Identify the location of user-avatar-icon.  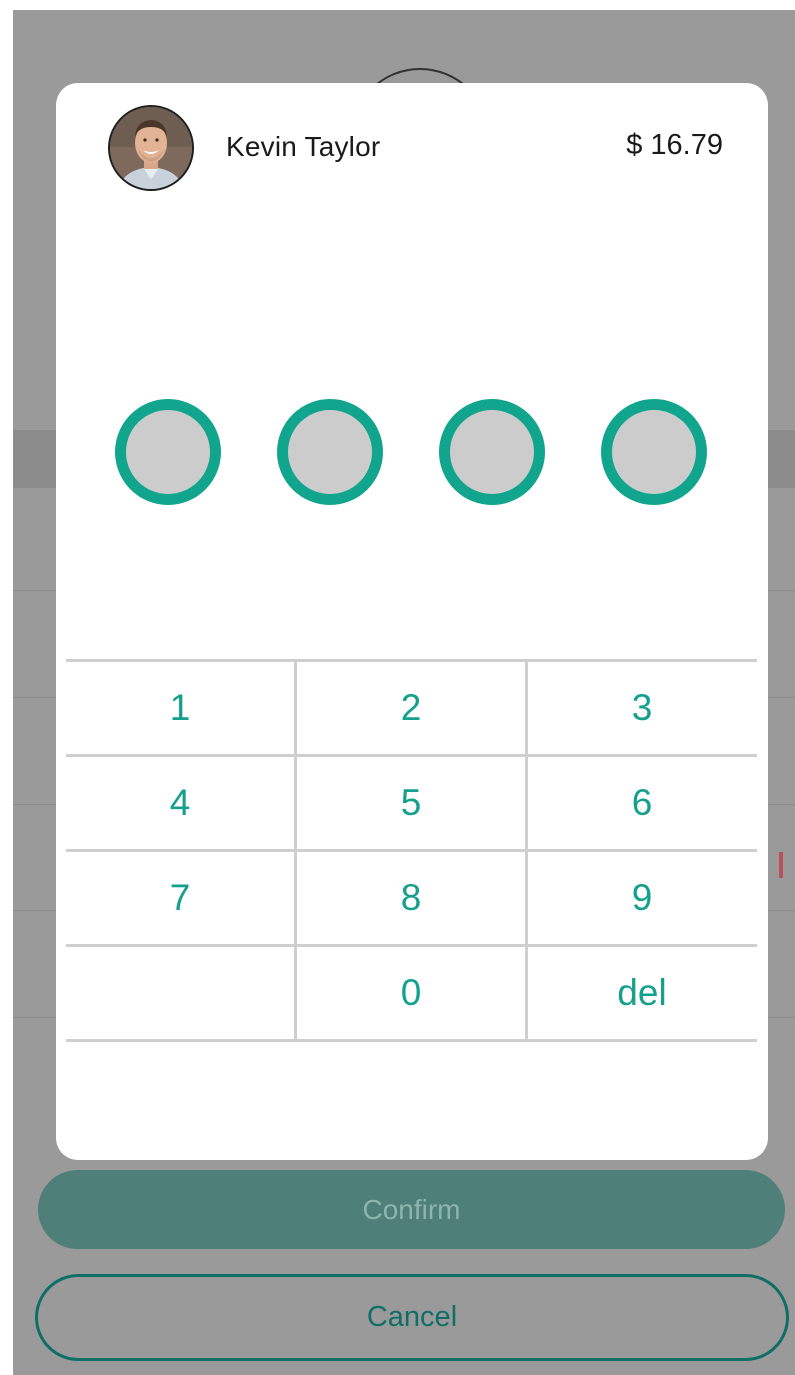
(151, 148).